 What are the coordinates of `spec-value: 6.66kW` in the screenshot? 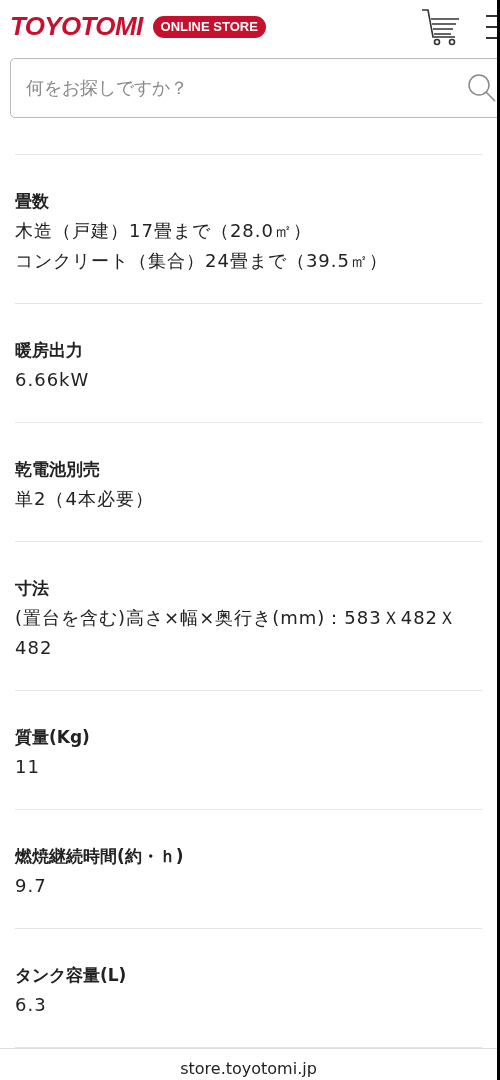 It's located at (53, 379).